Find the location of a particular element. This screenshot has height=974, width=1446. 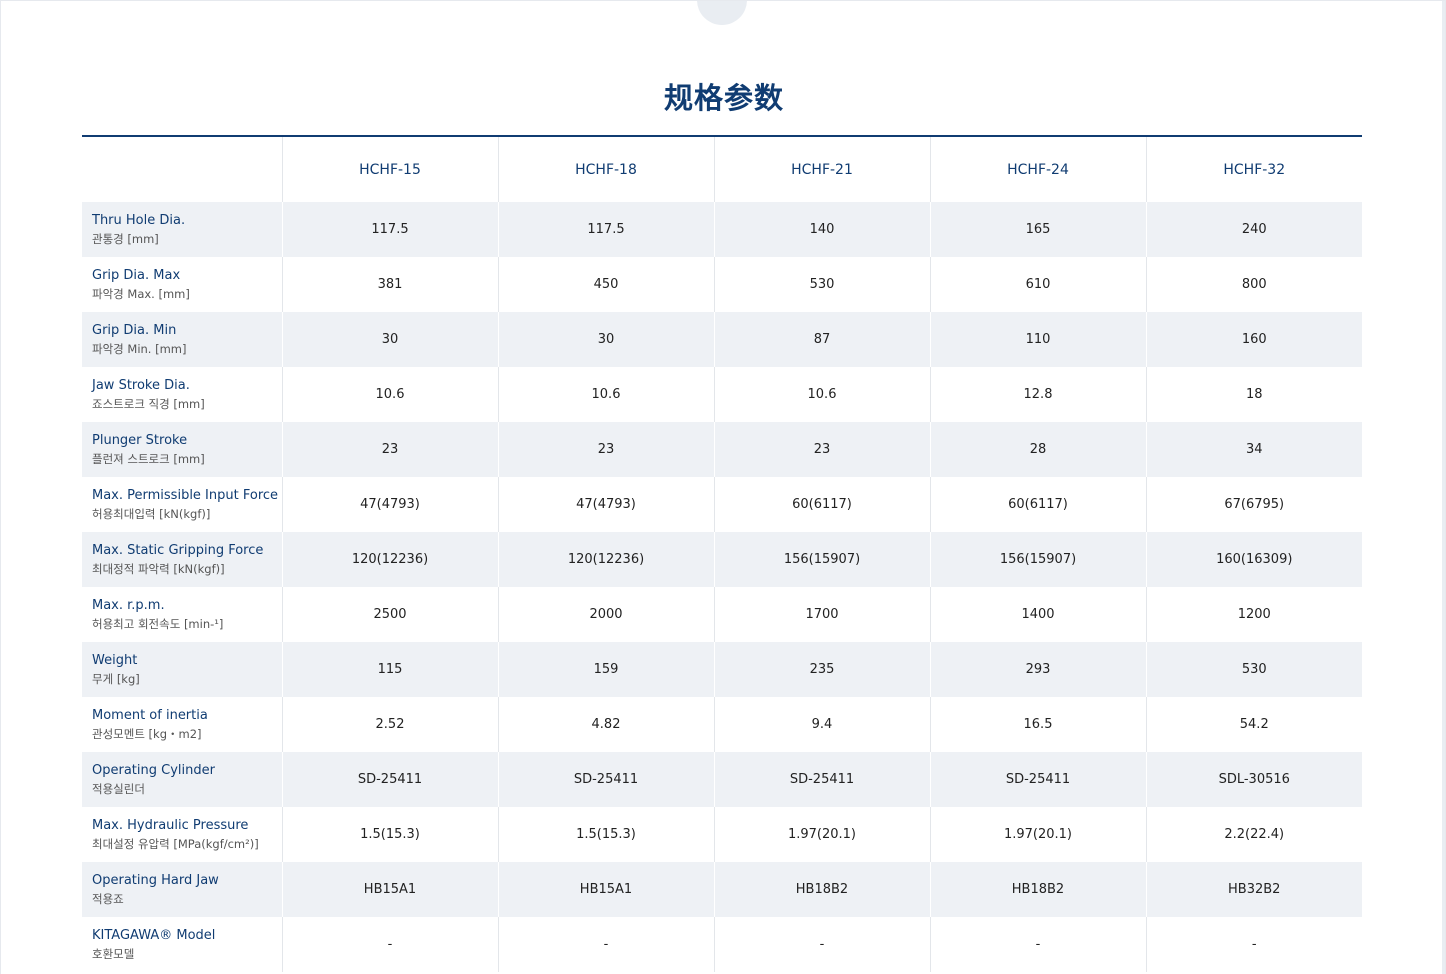

value-cell: 28 is located at coordinates (1037, 449).